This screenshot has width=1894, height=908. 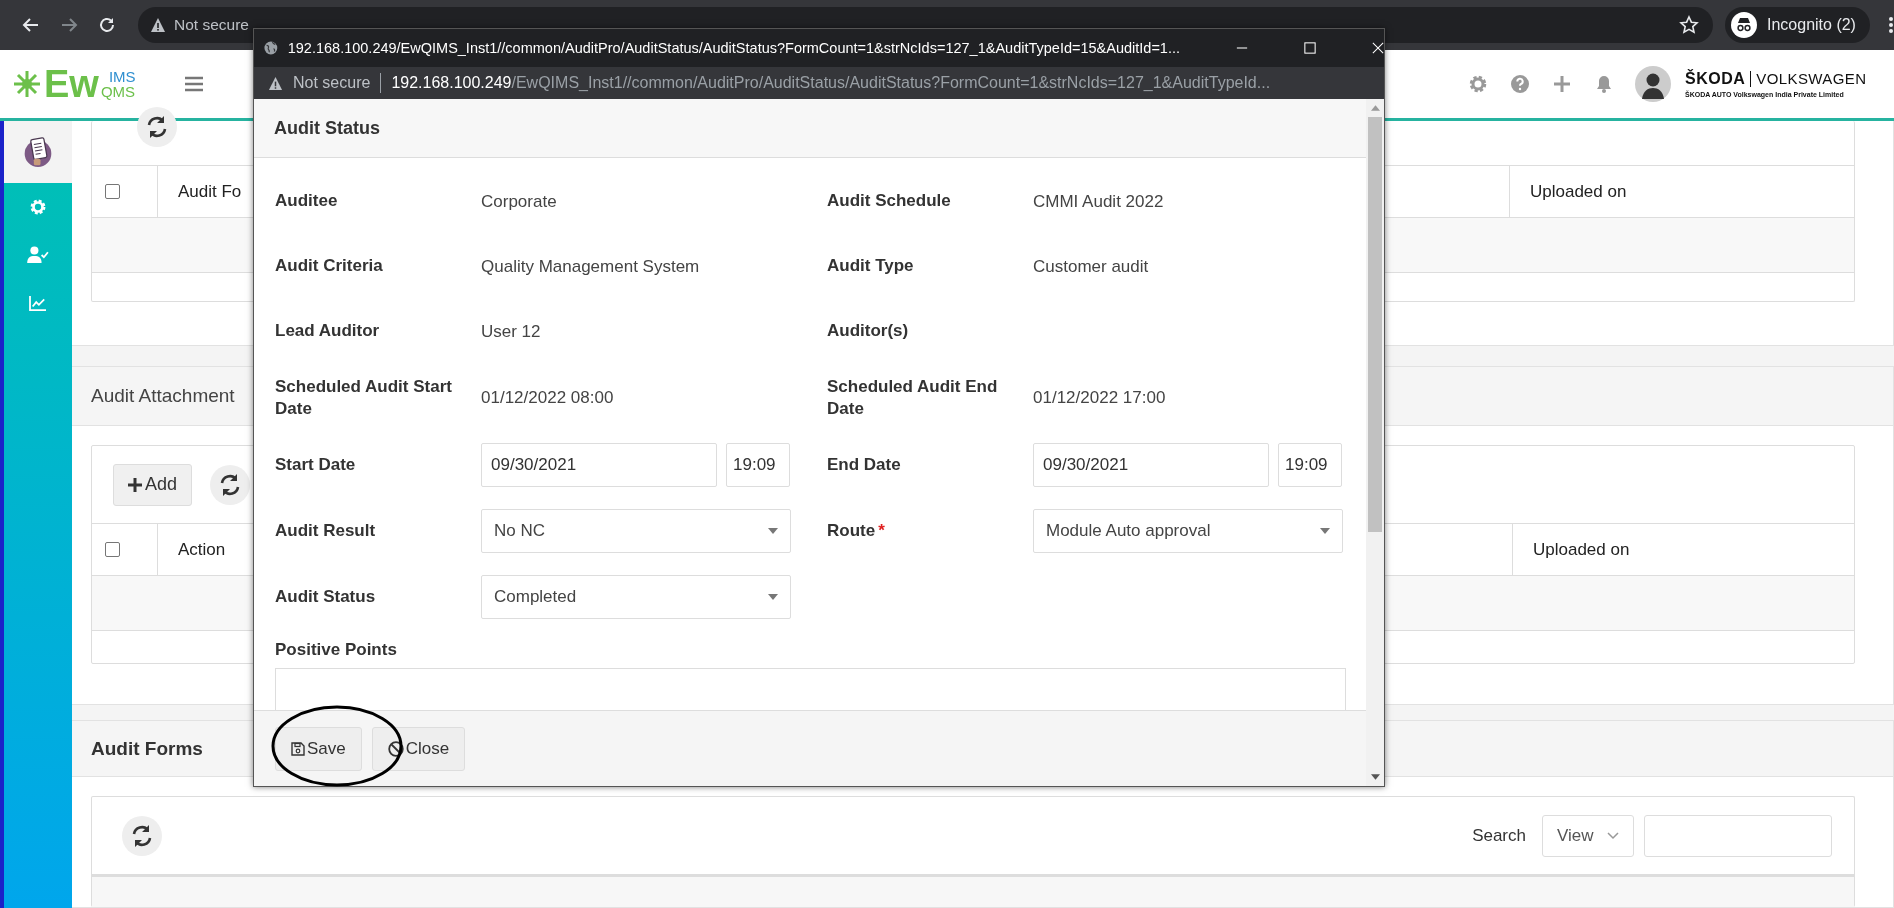 What do you see at coordinates (1091, 266) in the screenshot?
I see `field-value: Customer audit` at bounding box center [1091, 266].